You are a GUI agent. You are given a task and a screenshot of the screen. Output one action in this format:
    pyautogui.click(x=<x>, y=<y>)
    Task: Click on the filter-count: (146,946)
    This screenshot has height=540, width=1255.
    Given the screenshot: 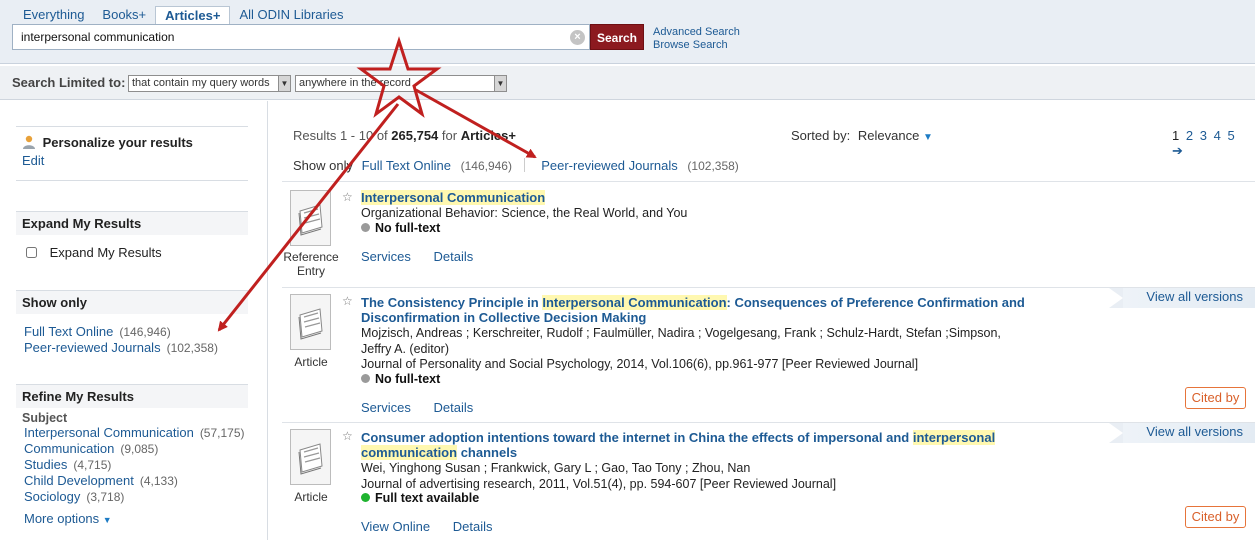 What is the action you would take?
    pyautogui.click(x=486, y=166)
    